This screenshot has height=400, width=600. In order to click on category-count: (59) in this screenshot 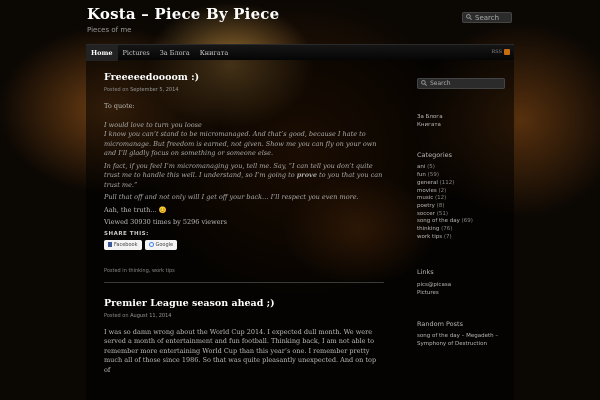, I will do `click(433, 175)`.